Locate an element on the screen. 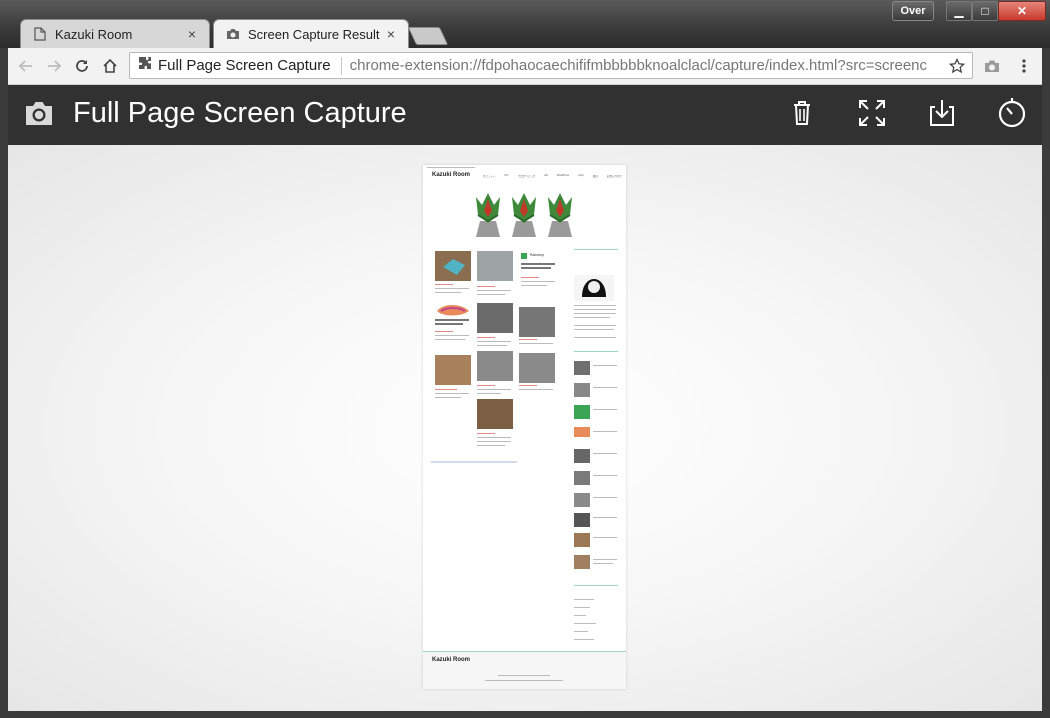  tab-label: Kazuki Room is located at coordinates (94, 34).